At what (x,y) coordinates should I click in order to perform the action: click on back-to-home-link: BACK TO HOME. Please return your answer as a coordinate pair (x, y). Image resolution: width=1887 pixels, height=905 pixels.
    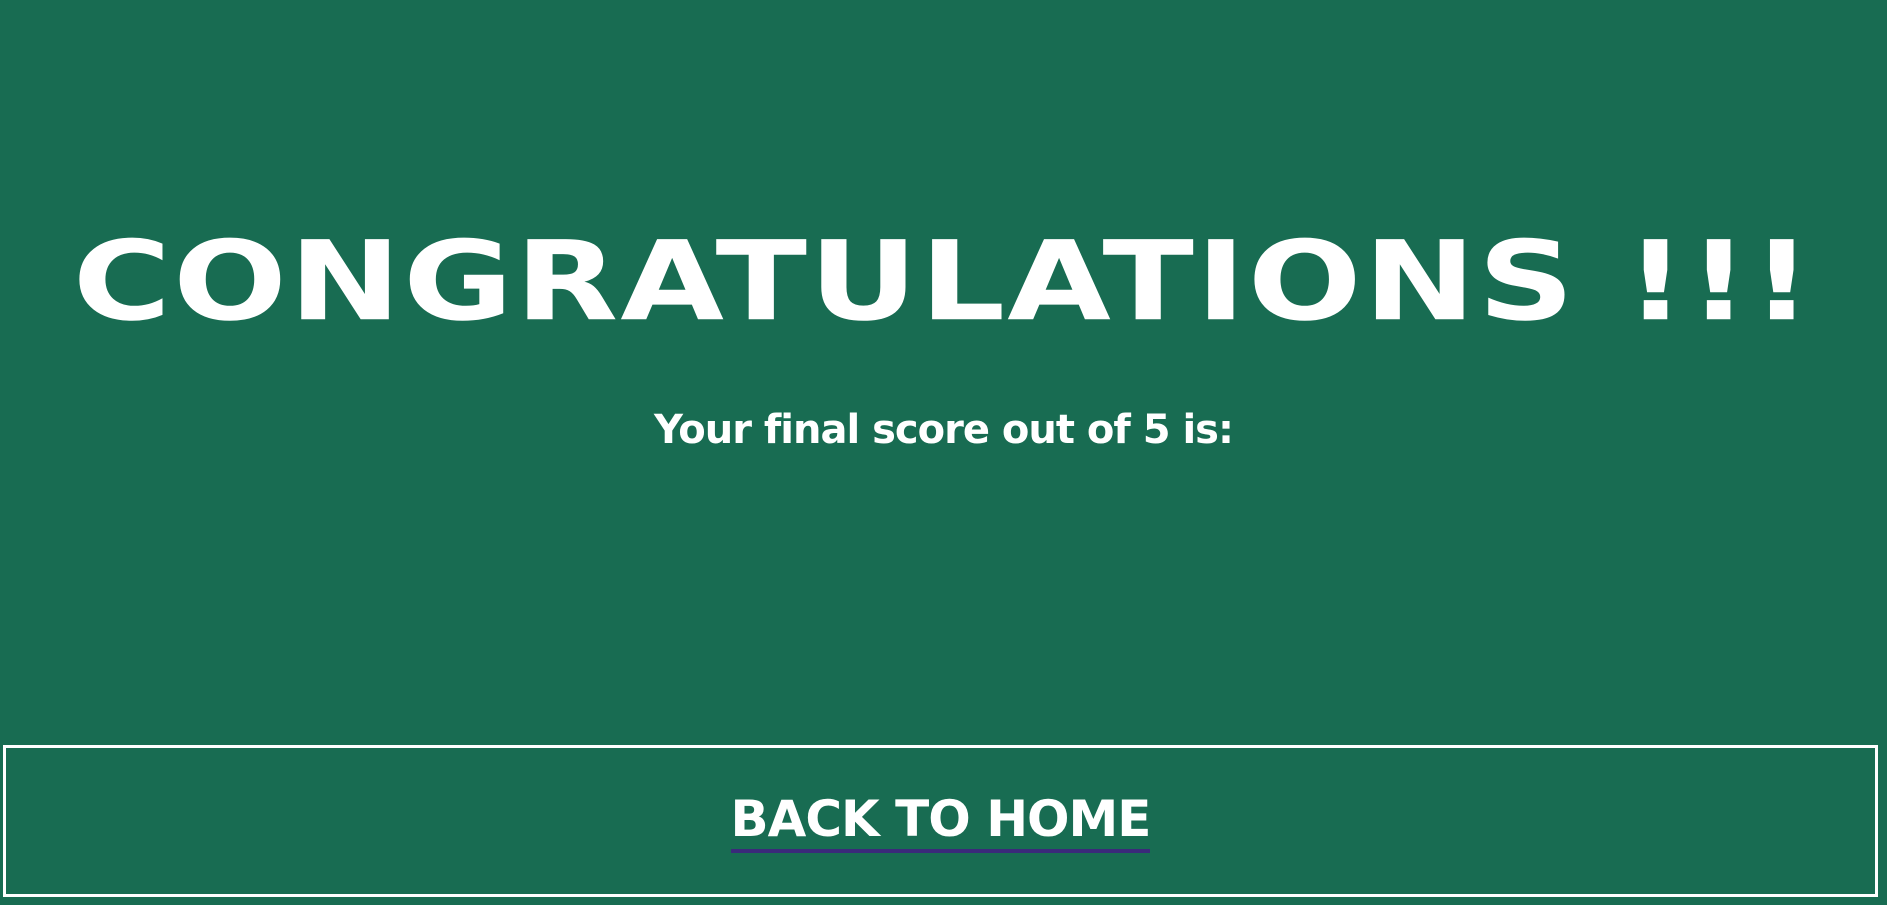
    Looking at the image, I should click on (940, 821).